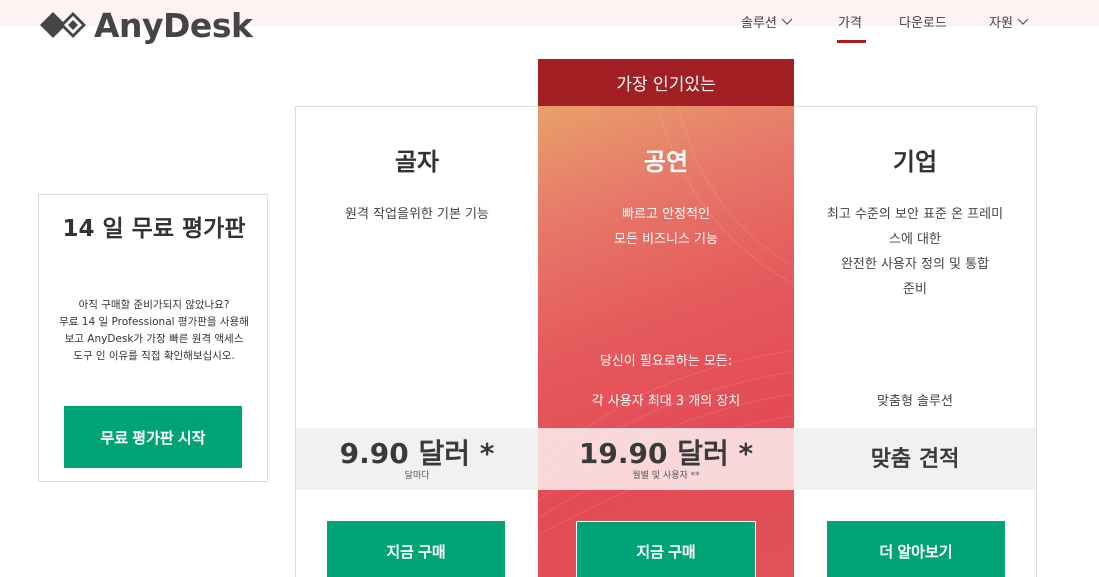 This screenshot has height=577, width=1099. I want to click on plan-price: 맞춤 견적, so click(915, 459).